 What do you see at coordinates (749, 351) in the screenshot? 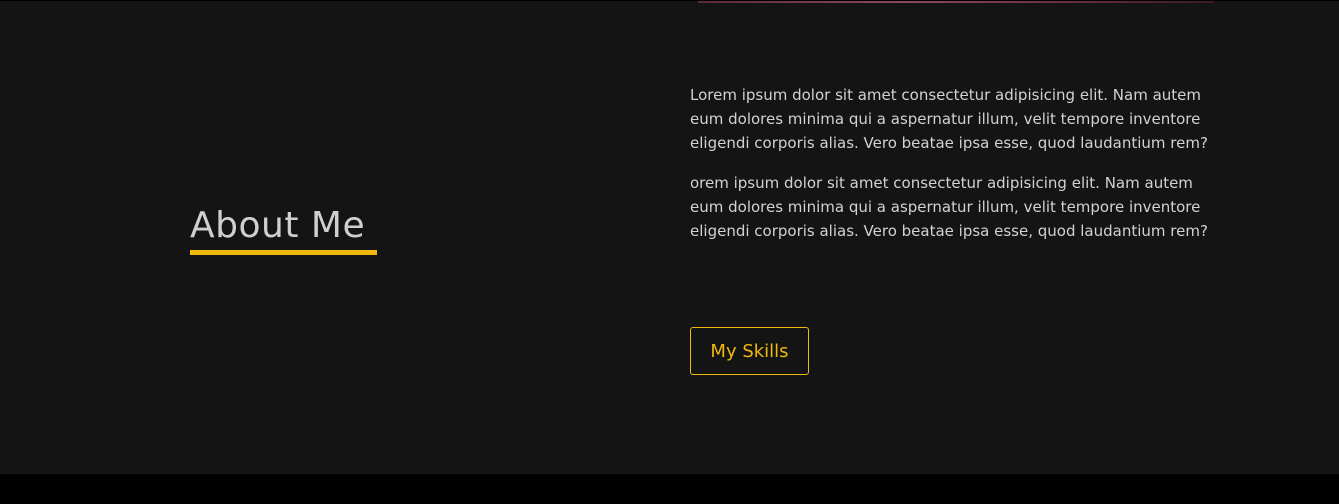
I see `my-skills-button: My Skills` at bounding box center [749, 351].